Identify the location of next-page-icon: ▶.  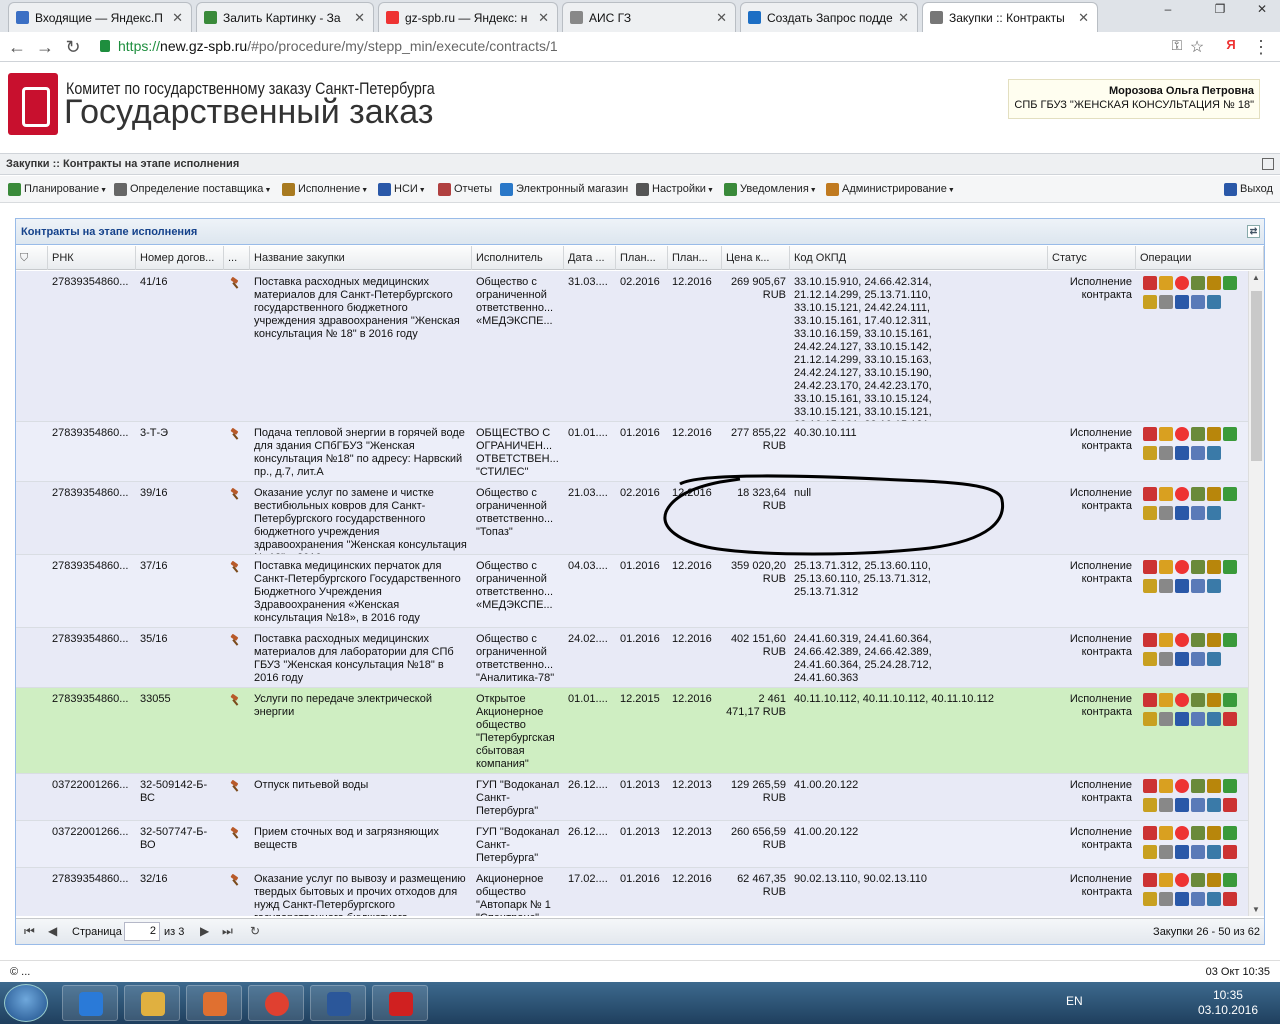
(204, 931).